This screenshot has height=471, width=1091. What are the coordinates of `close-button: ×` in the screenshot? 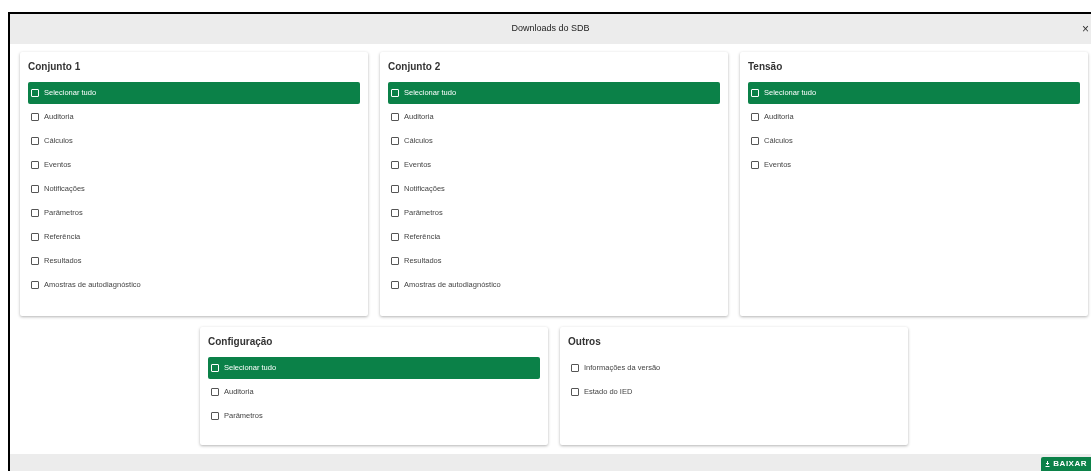 It's located at (1085, 29).